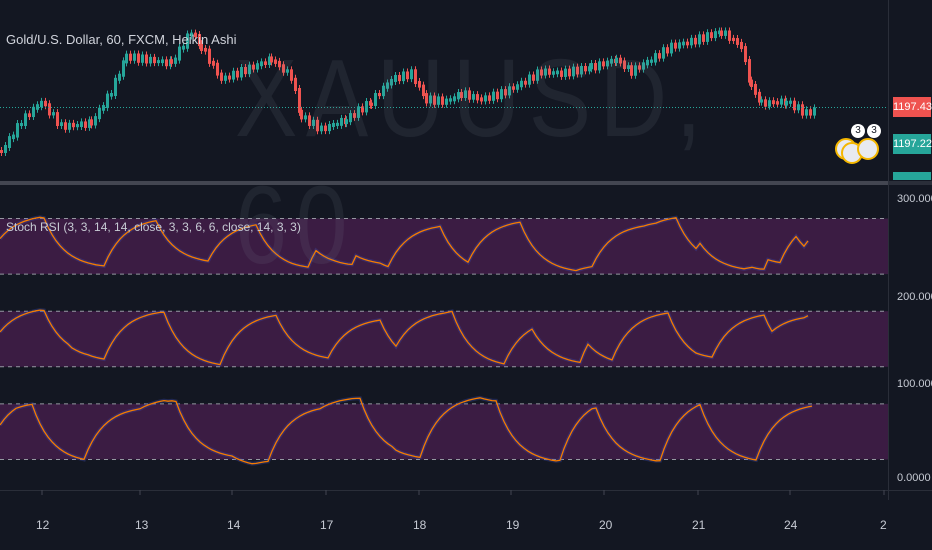 This screenshot has width=932, height=550. What do you see at coordinates (914, 384) in the screenshot?
I see `indicator-scale-label: 100.0000` at bounding box center [914, 384].